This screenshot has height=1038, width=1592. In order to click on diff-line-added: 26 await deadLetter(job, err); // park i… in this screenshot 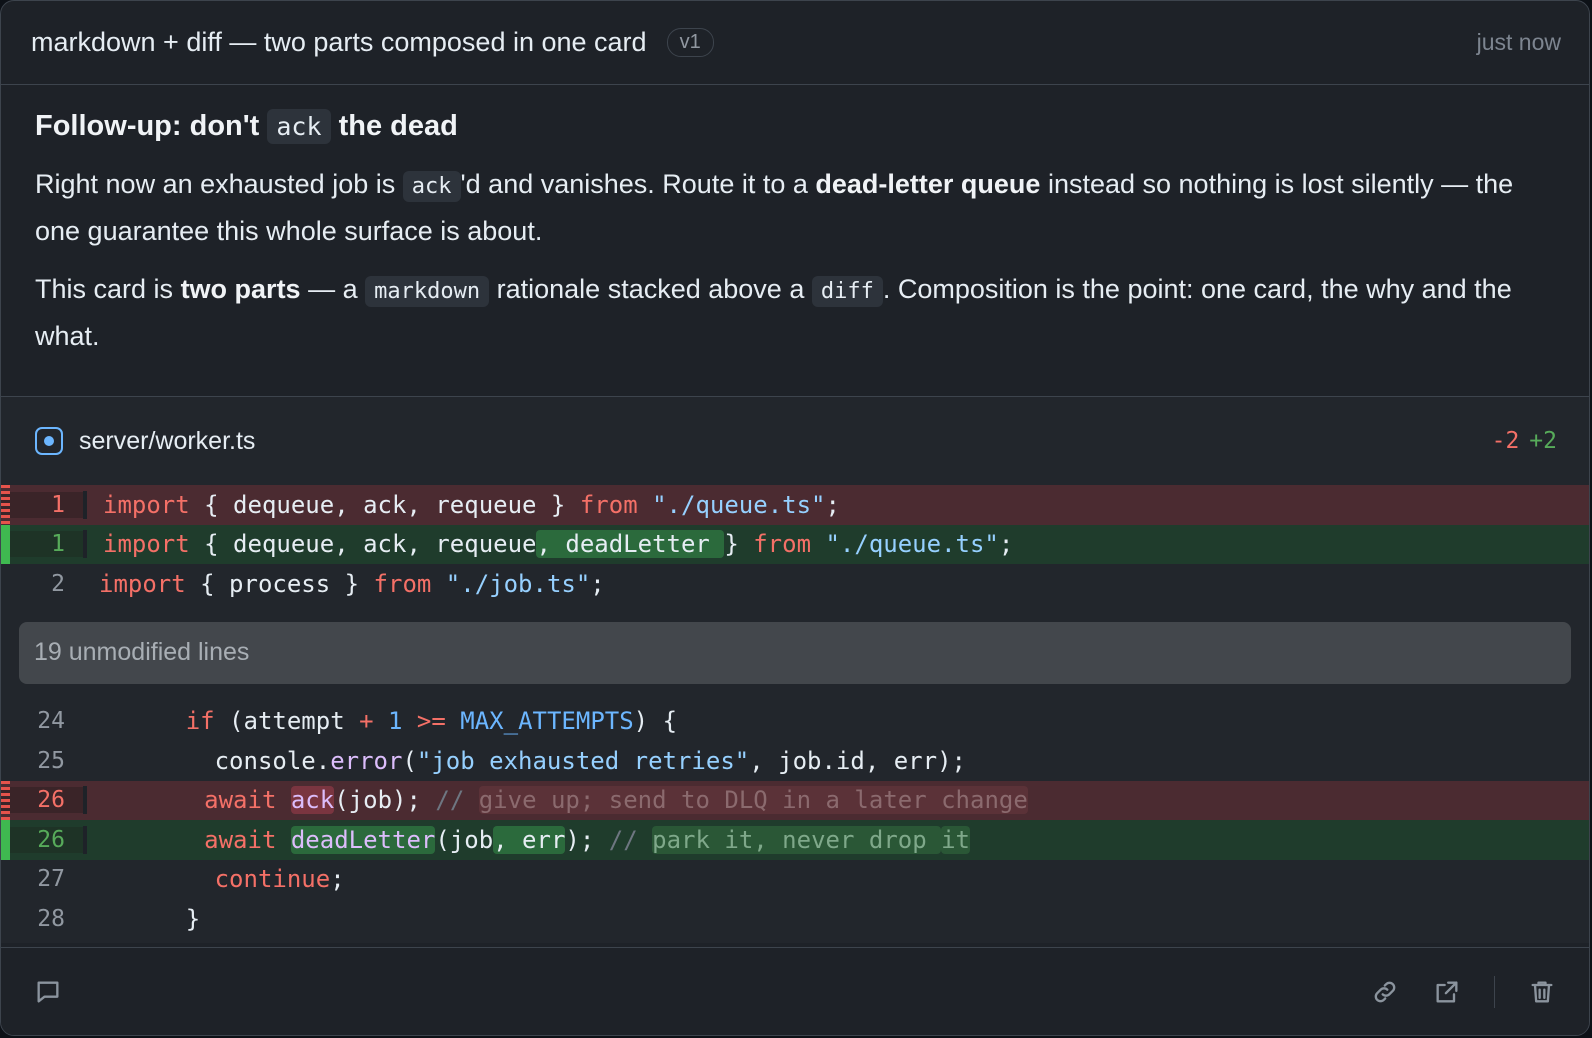, I will do `click(795, 840)`.